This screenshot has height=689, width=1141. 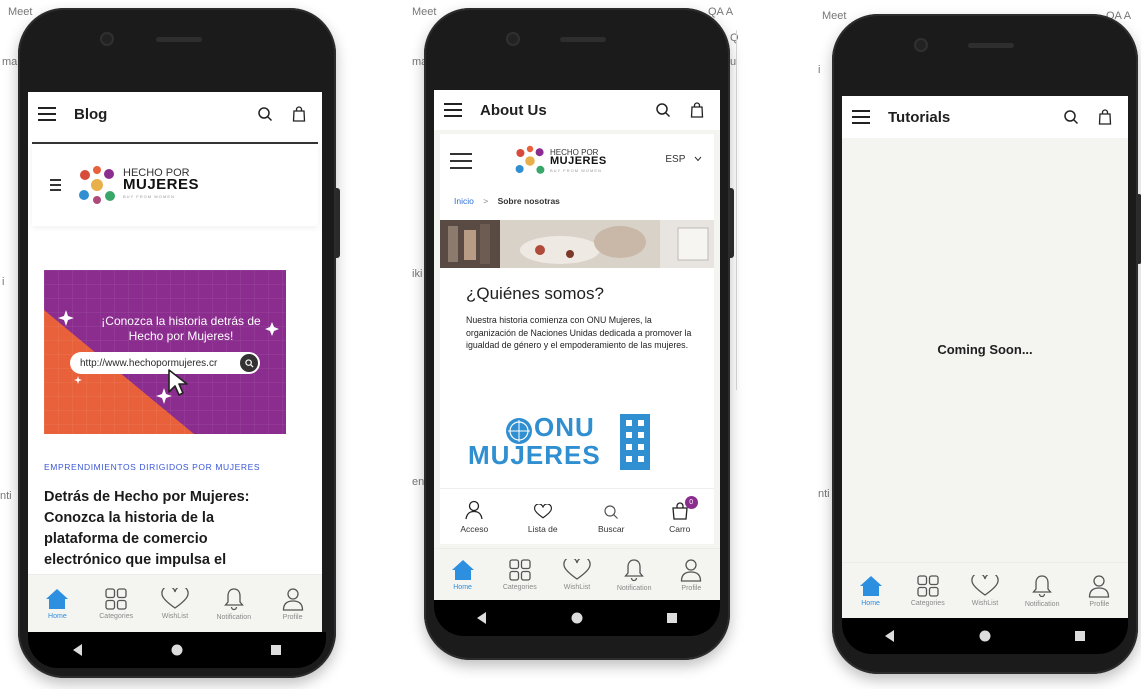 I want to click on front-camera, so click(x=107, y=39).